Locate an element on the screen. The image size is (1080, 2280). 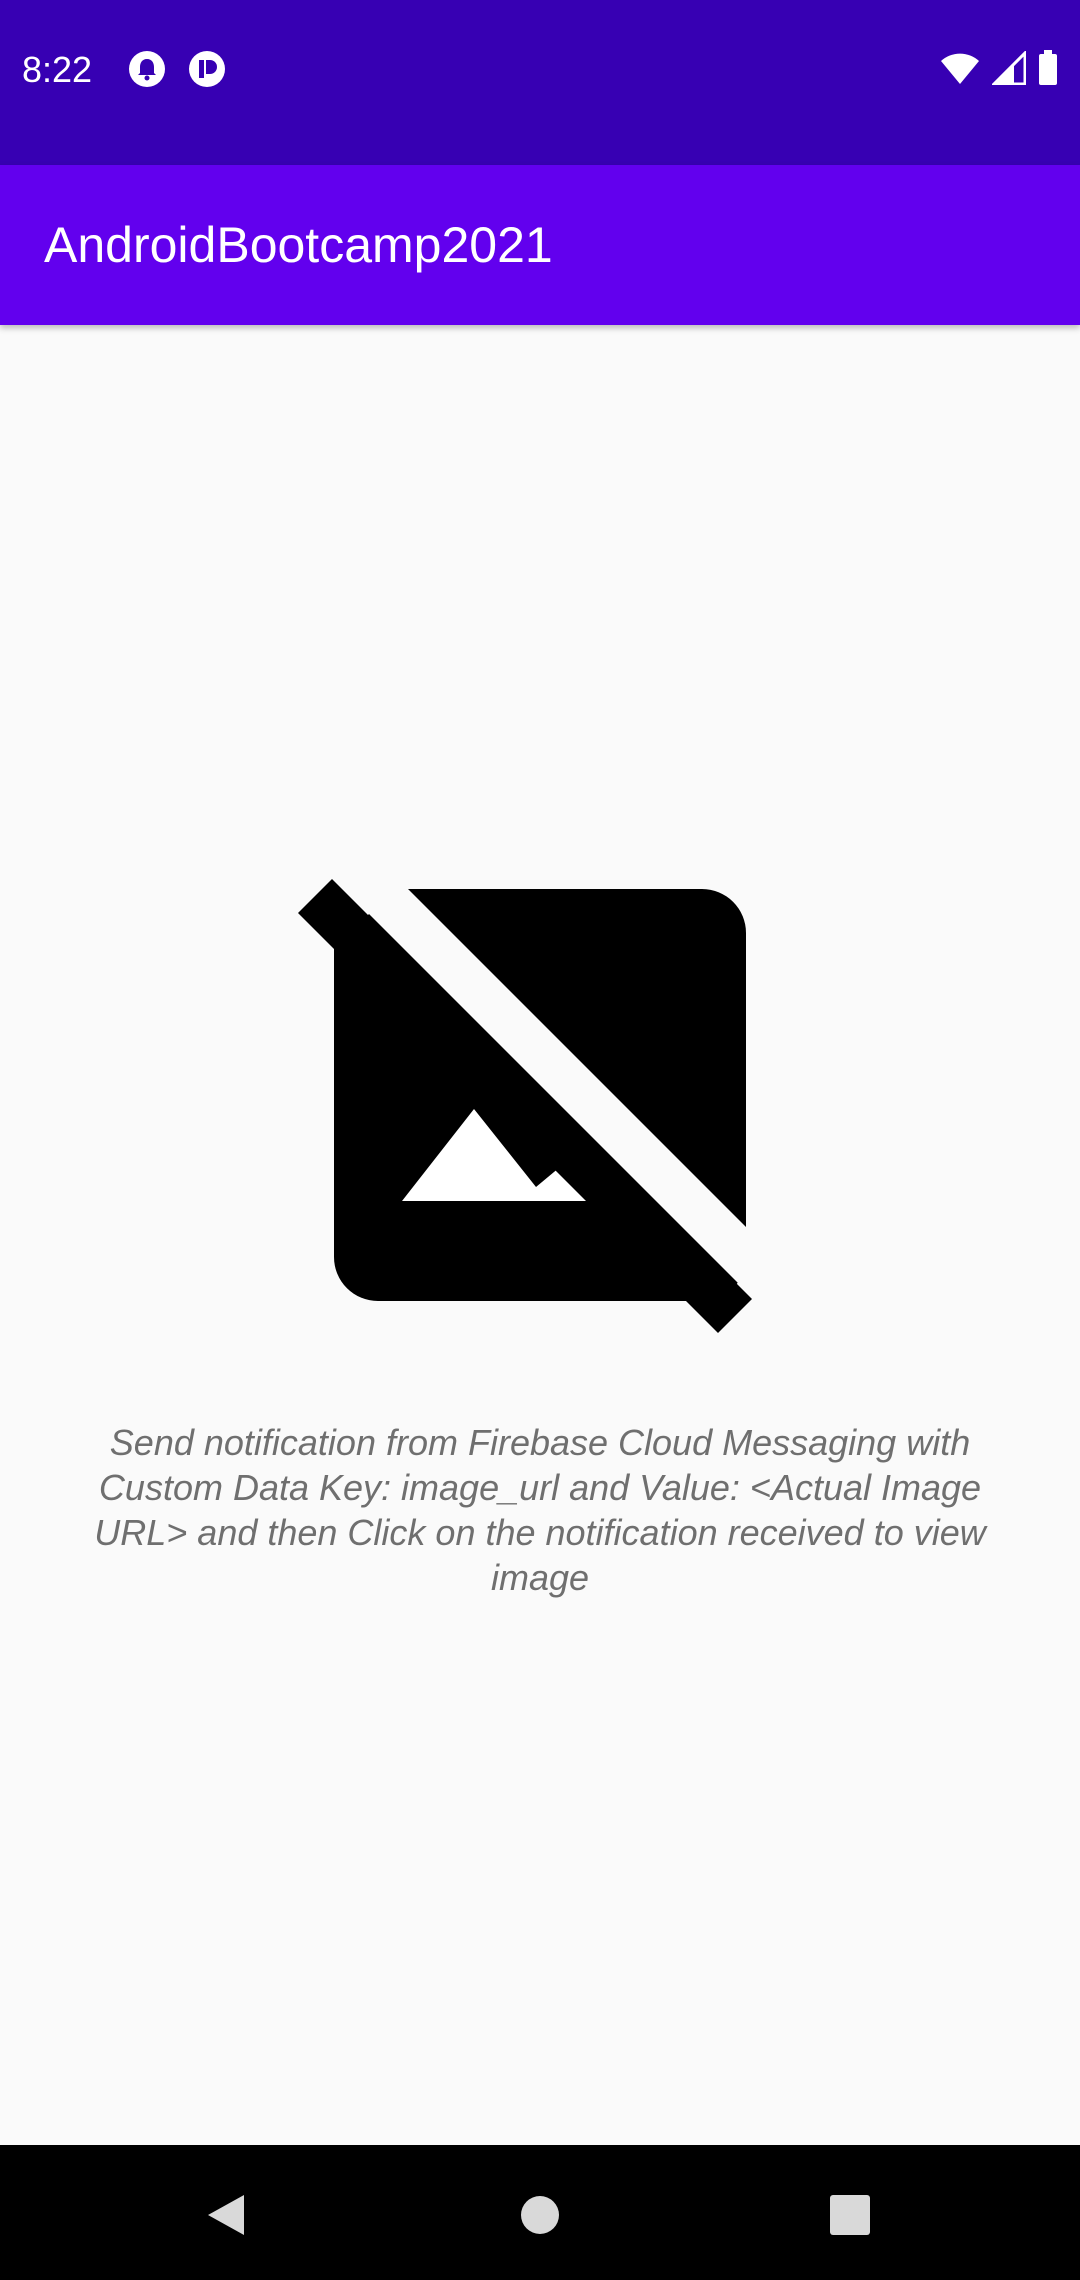
navigation-bar is located at coordinates (540, 2212).